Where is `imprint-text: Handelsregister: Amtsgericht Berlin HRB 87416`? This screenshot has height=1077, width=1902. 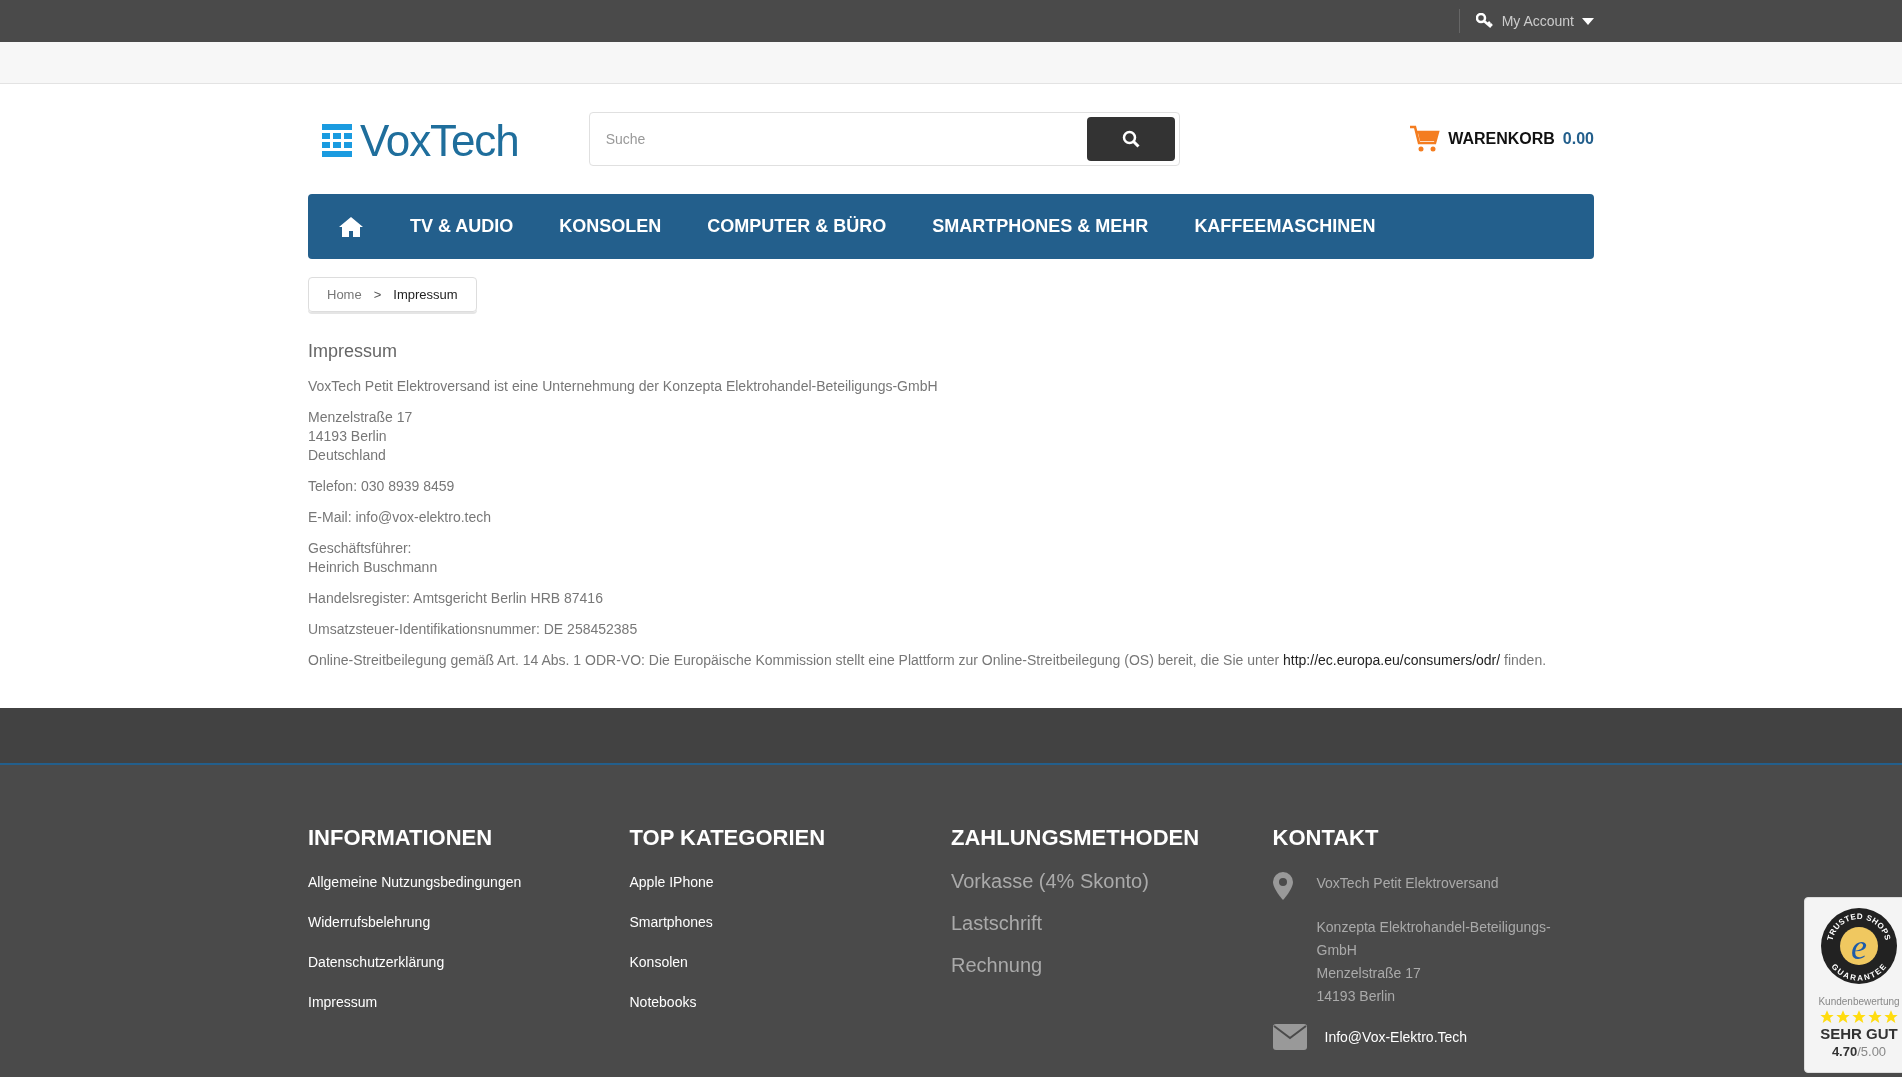
imprint-text: Handelsregister: Amtsgericht Berlin HRB 87416 is located at coordinates (456, 598).